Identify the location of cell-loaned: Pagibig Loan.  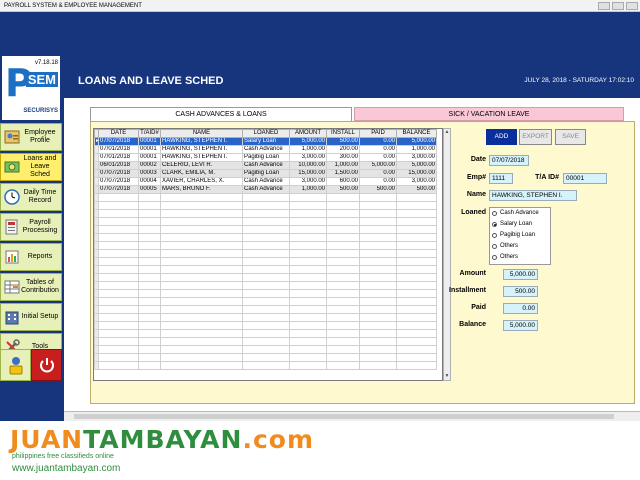
(266, 173).